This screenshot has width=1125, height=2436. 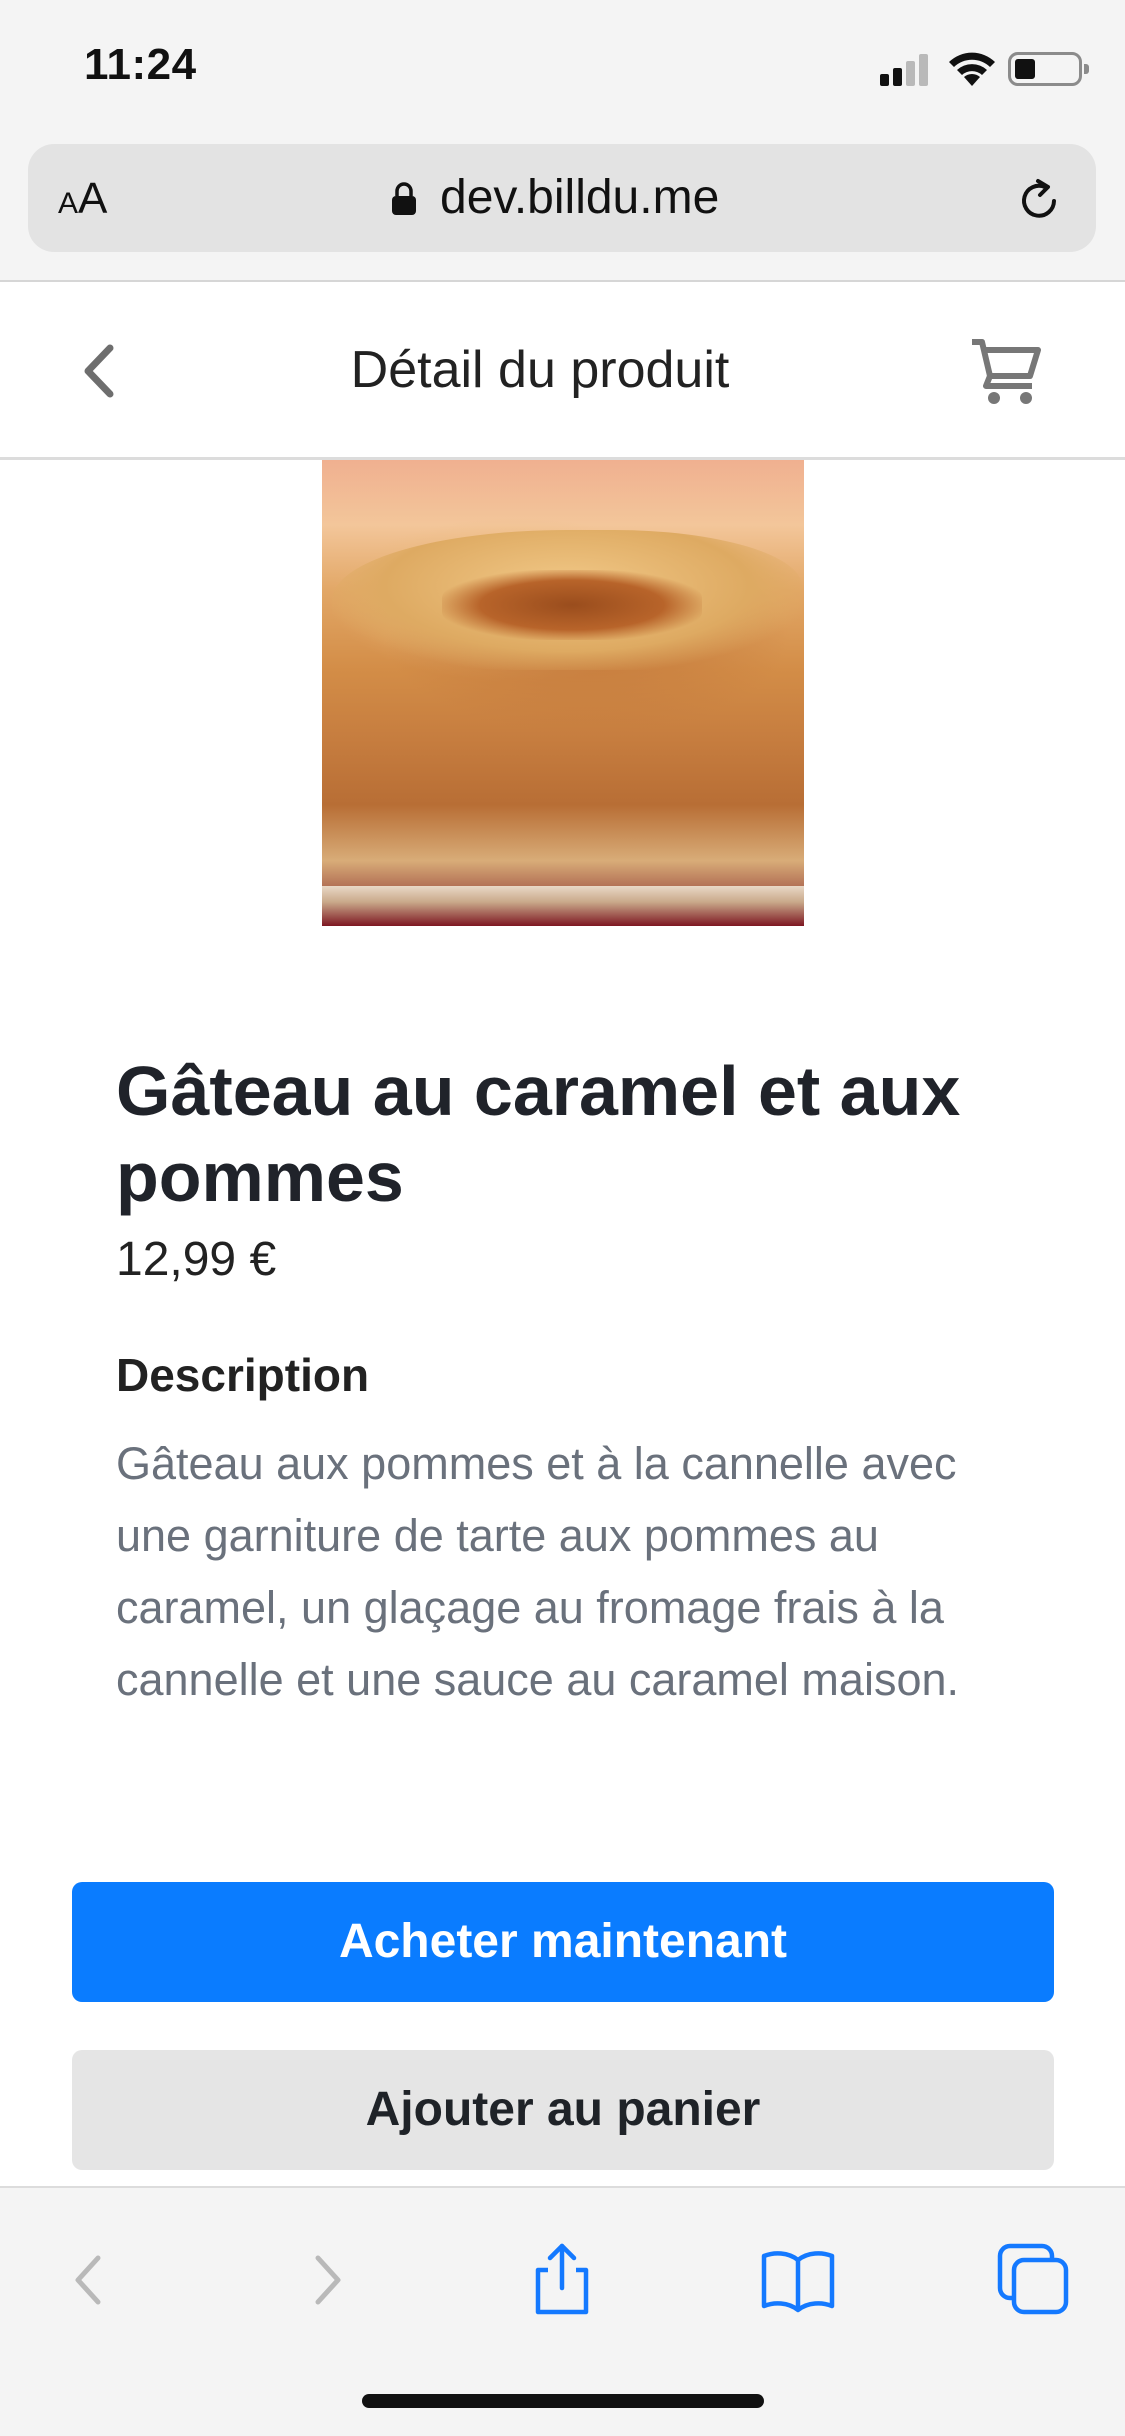 What do you see at coordinates (563, 1942) in the screenshot?
I see `buy-now-button: Acheter maintenant` at bounding box center [563, 1942].